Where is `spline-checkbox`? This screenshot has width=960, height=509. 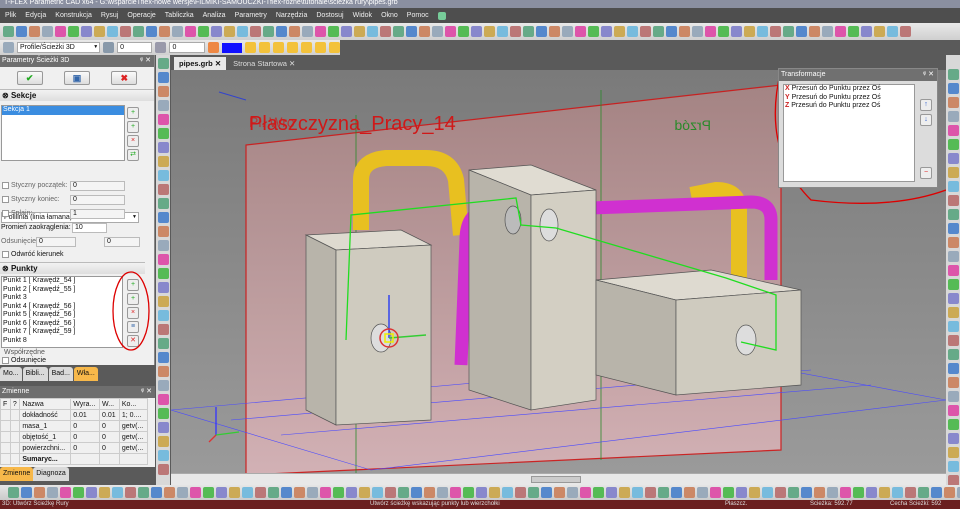
spline-checkbox is located at coordinates (5, 213).